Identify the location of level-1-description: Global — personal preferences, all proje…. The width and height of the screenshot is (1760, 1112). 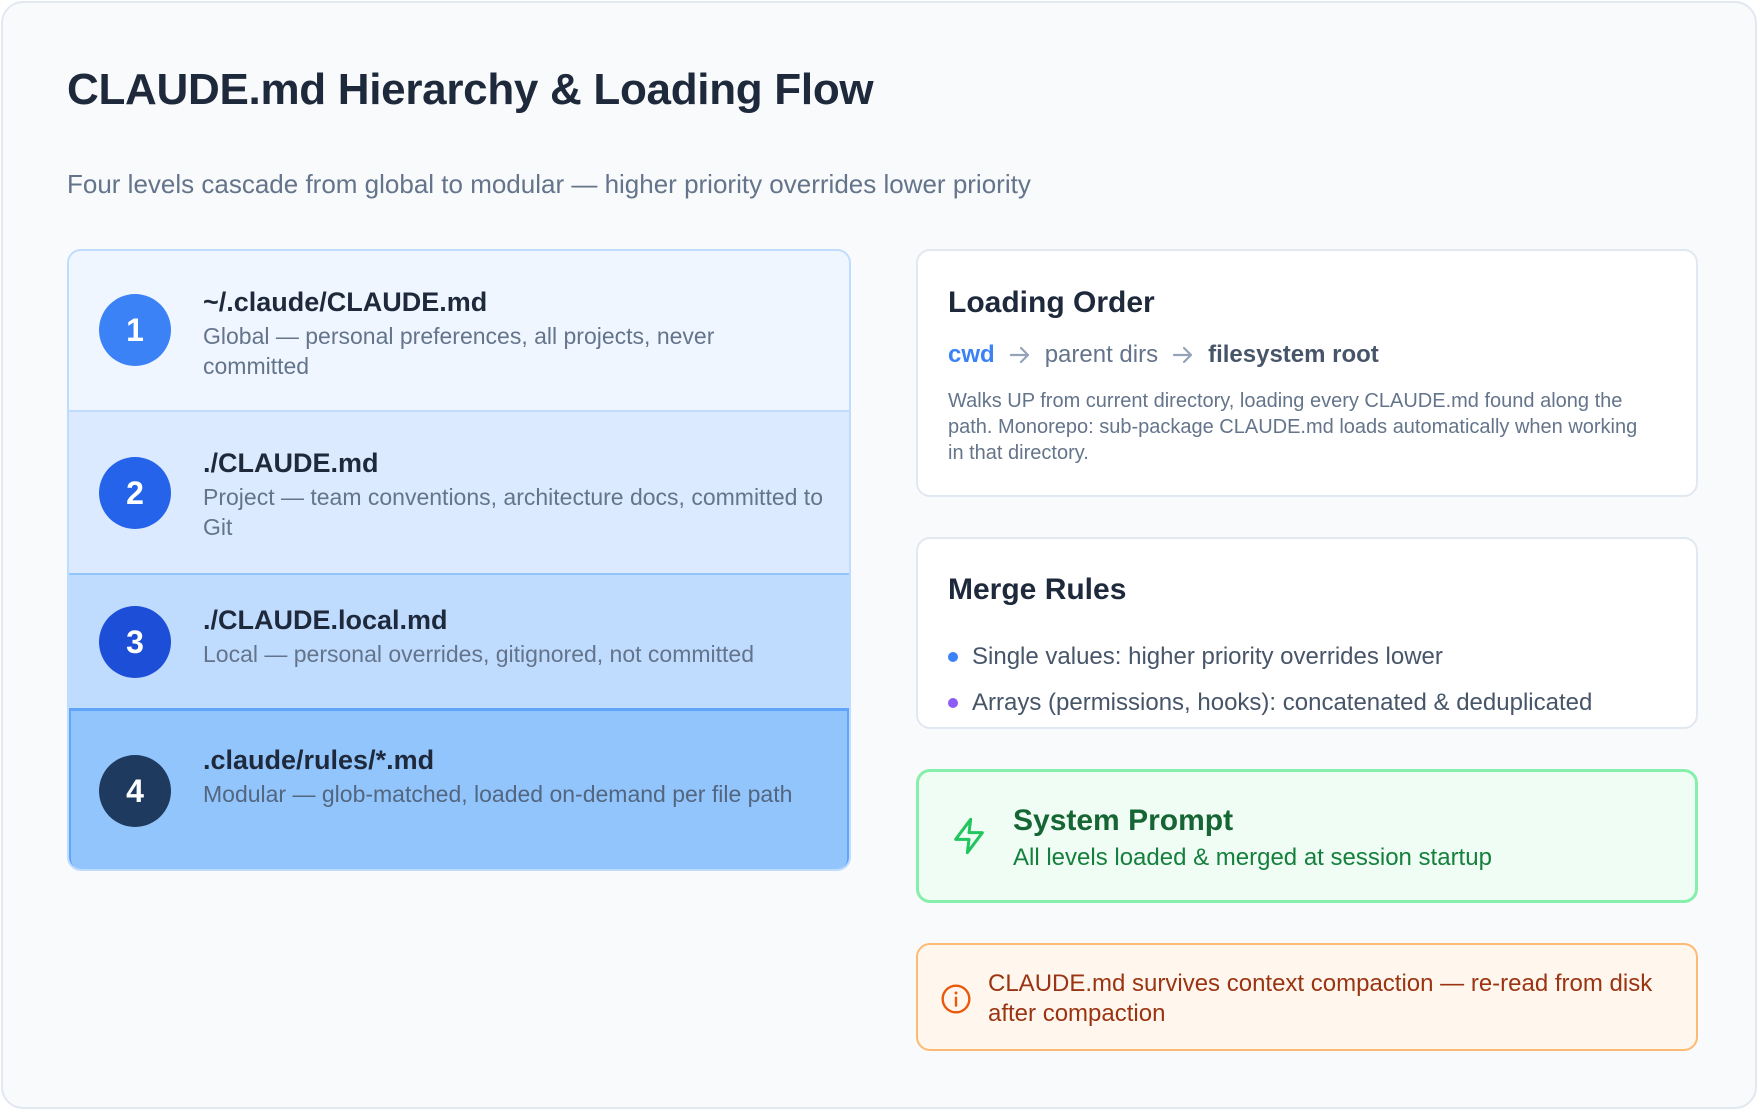
(459, 351).